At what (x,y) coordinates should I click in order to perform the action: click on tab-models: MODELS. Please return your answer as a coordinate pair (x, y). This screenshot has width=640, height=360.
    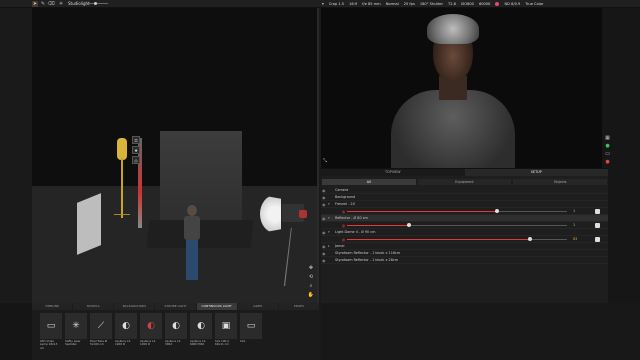
    Looking at the image, I should click on (93, 306).